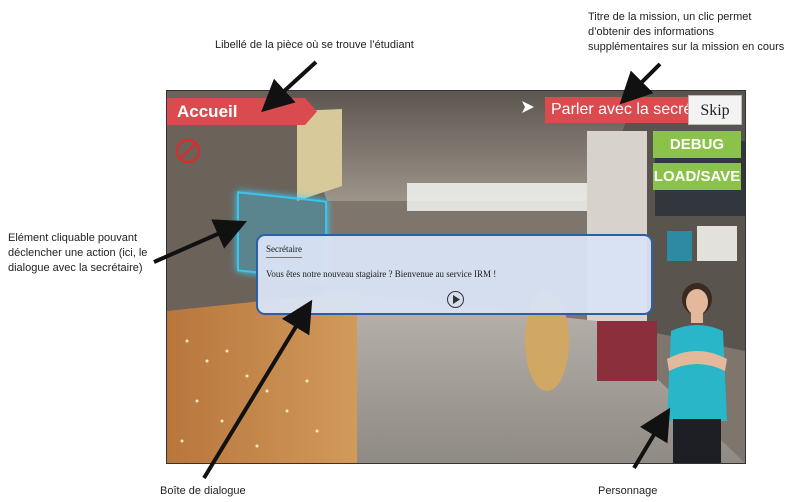 Image resolution: width=796 pixels, height=502 pixels. Describe the element at coordinates (289, 86) in the screenshot. I see `arrow-room-label` at that location.